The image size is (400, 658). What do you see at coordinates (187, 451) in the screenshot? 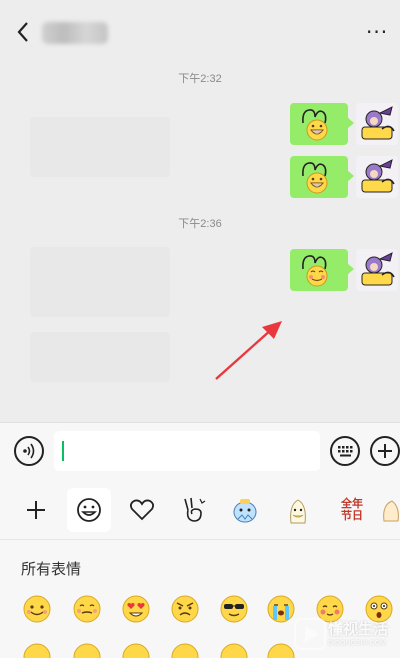
I see `message-input` at bounding box center [187, 451].